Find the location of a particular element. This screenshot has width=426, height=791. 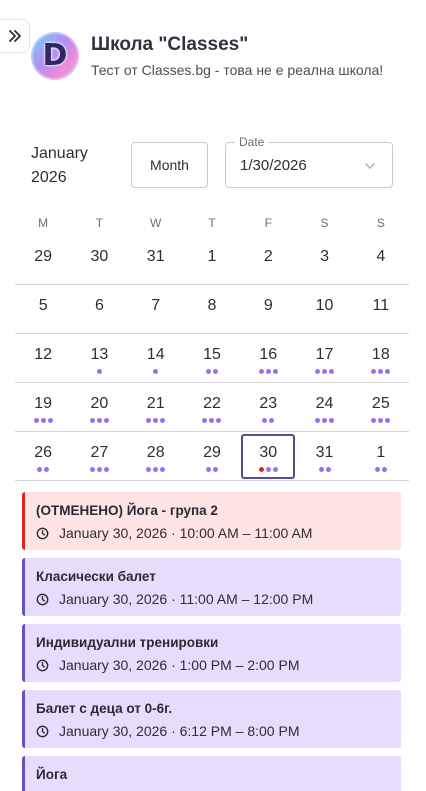

date-picker-field: Date 1/30/2026 is located at coordinates (309, 161).